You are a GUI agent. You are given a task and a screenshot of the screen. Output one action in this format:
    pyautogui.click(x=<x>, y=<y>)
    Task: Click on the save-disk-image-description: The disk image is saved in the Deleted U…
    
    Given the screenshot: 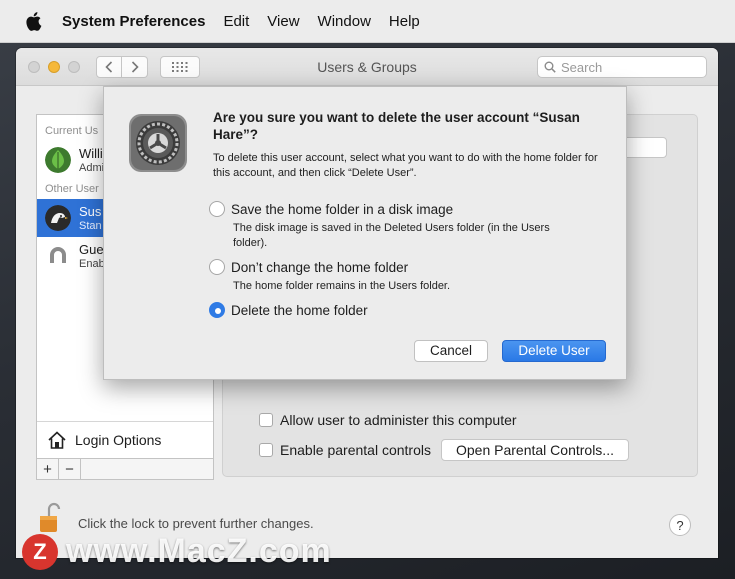 What is the action you would take?
    pyautogui.click(x=391, y=235)
    